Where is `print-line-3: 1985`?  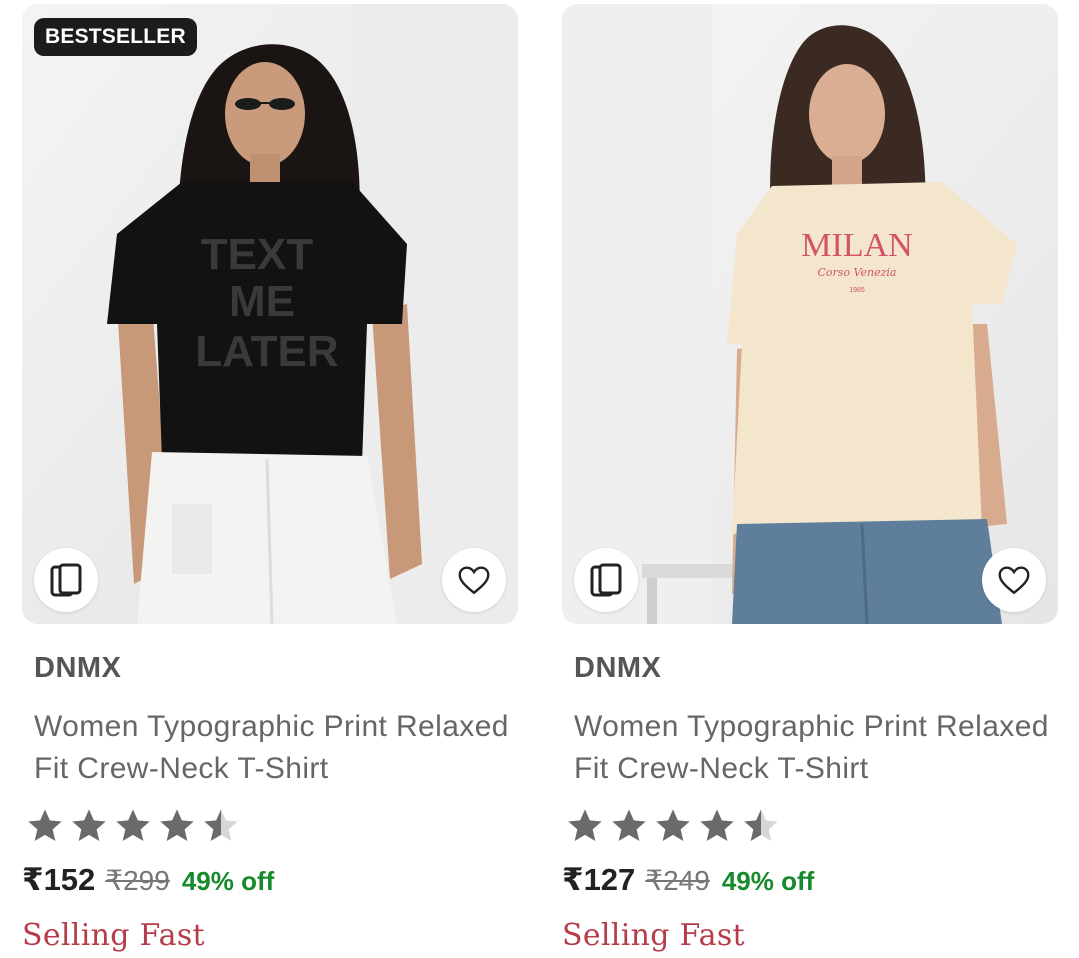
print-line-3: 1985 is located at coordinates (857, 290).